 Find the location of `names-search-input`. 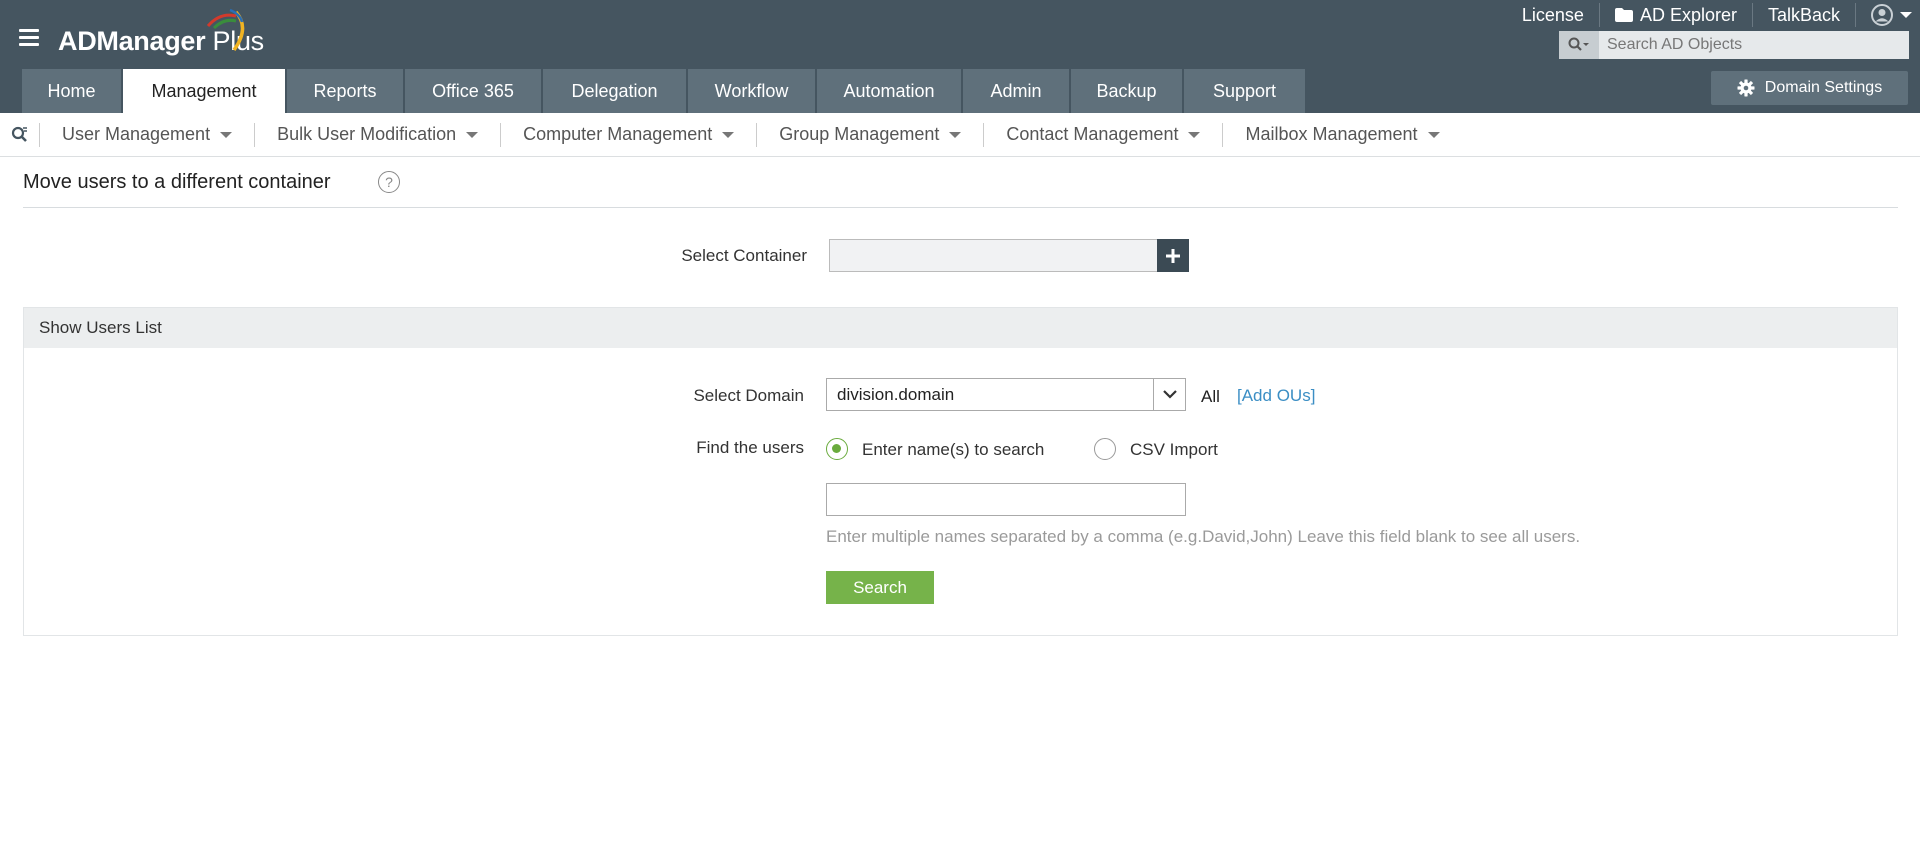

names-search-input is located at coordinates (1006, 499).